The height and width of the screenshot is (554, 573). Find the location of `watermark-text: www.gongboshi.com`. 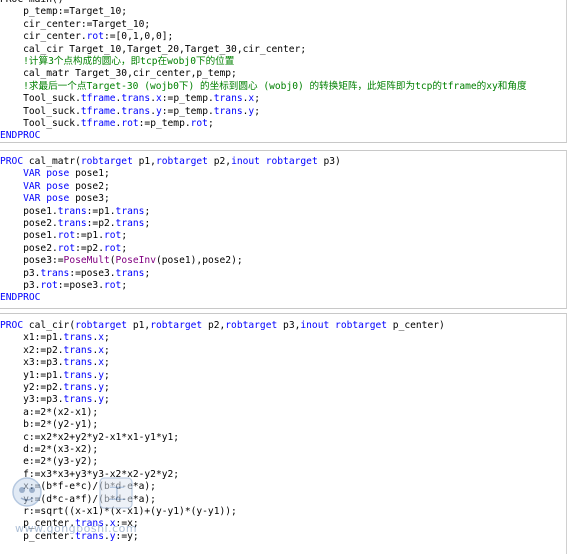

watermark-text: www.gongboshi.com is located at coordinates (76, 528).